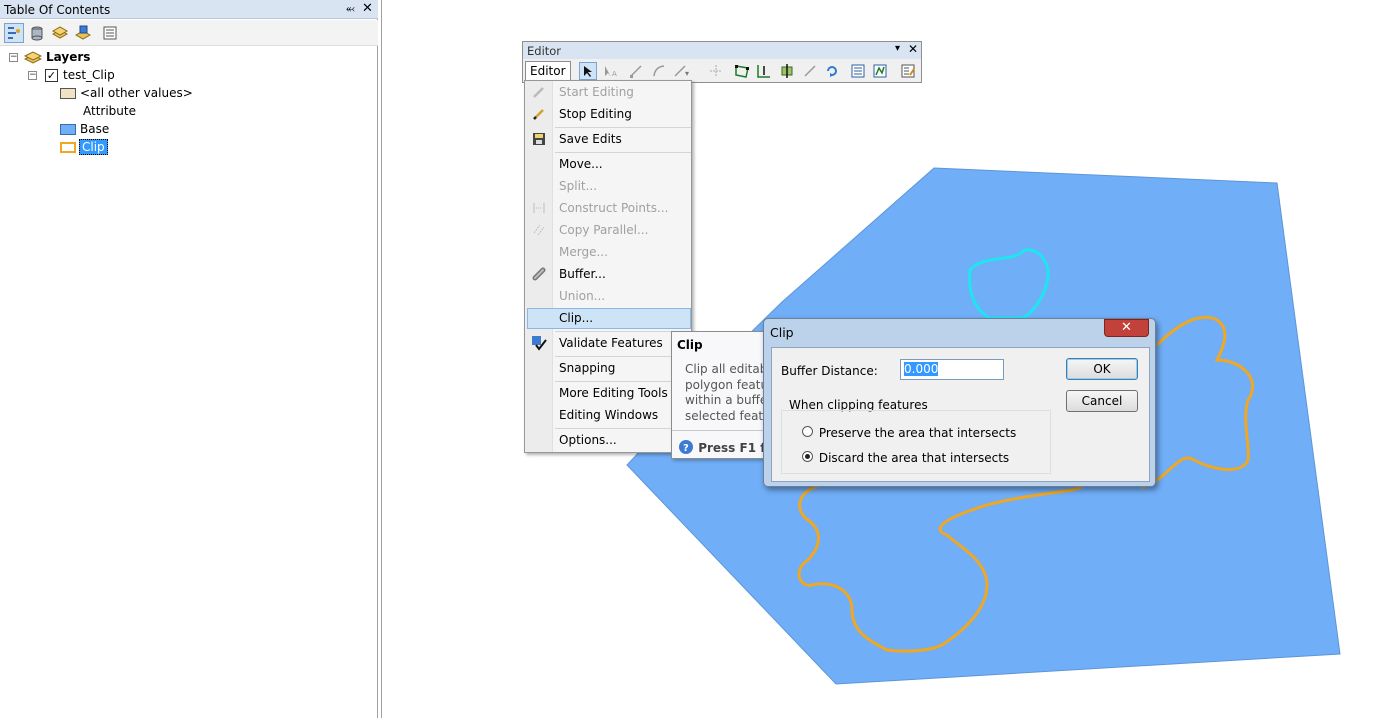 This screenshot has height=721, width=1381. Describe the element at coordinates (539, 92) in the screenshot. I see `start-editing-icon` at that location.